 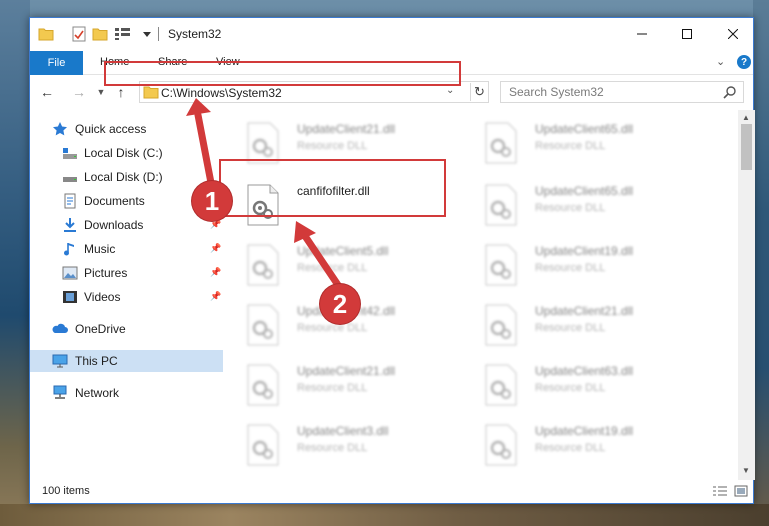 What do you see at coordinates (106, 273) in the screenshot?
I see `nav-item-label: Pictures` at bounding box center [106, 273].